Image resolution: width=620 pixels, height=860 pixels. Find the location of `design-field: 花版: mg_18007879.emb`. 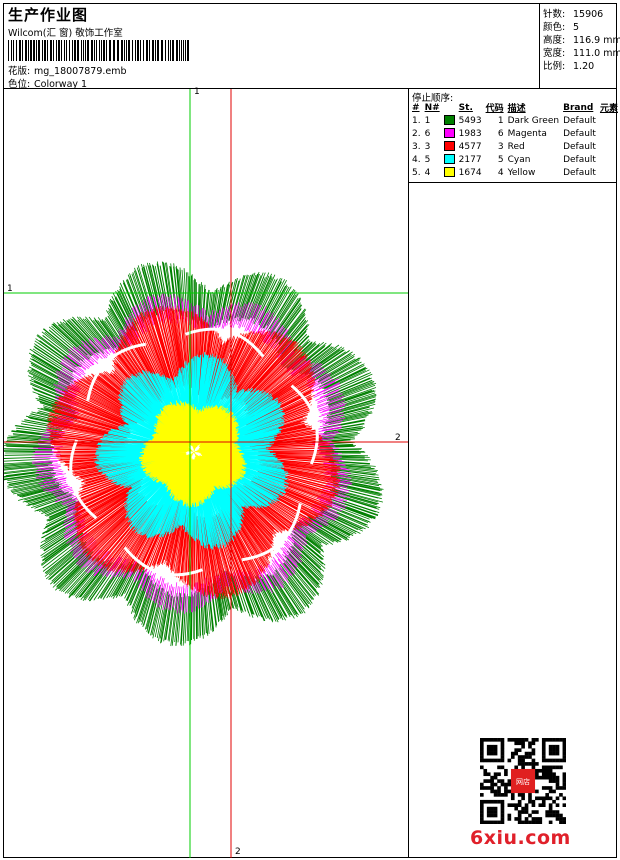

design-field: 花版: mg_18007879.emb is located at coordinates (67, 70).